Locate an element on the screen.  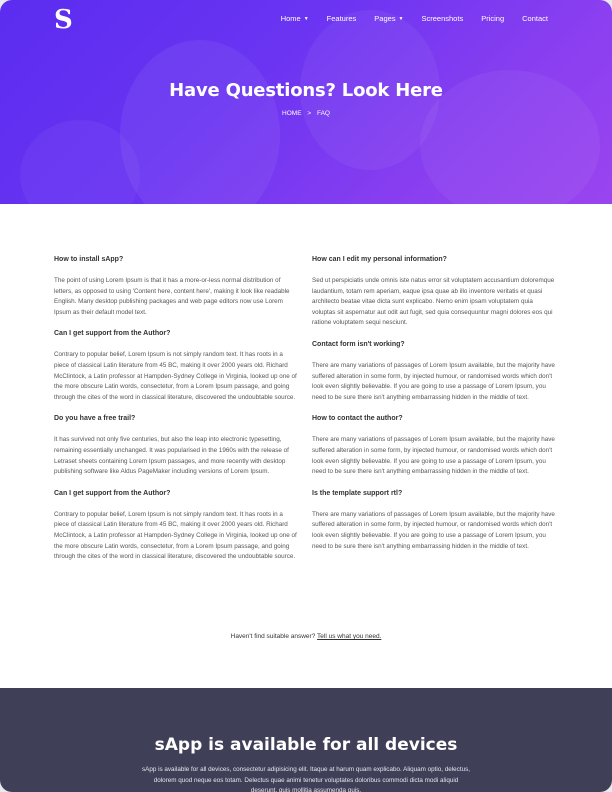
hero-background-shape is located at coordinates (200, 122).